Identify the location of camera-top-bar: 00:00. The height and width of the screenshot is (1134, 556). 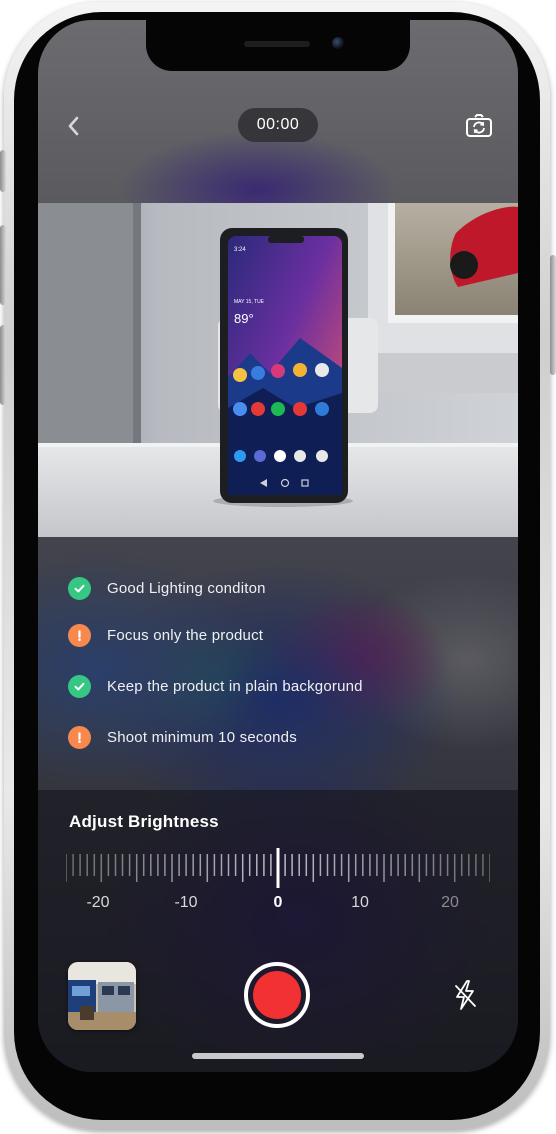
(278, 126).